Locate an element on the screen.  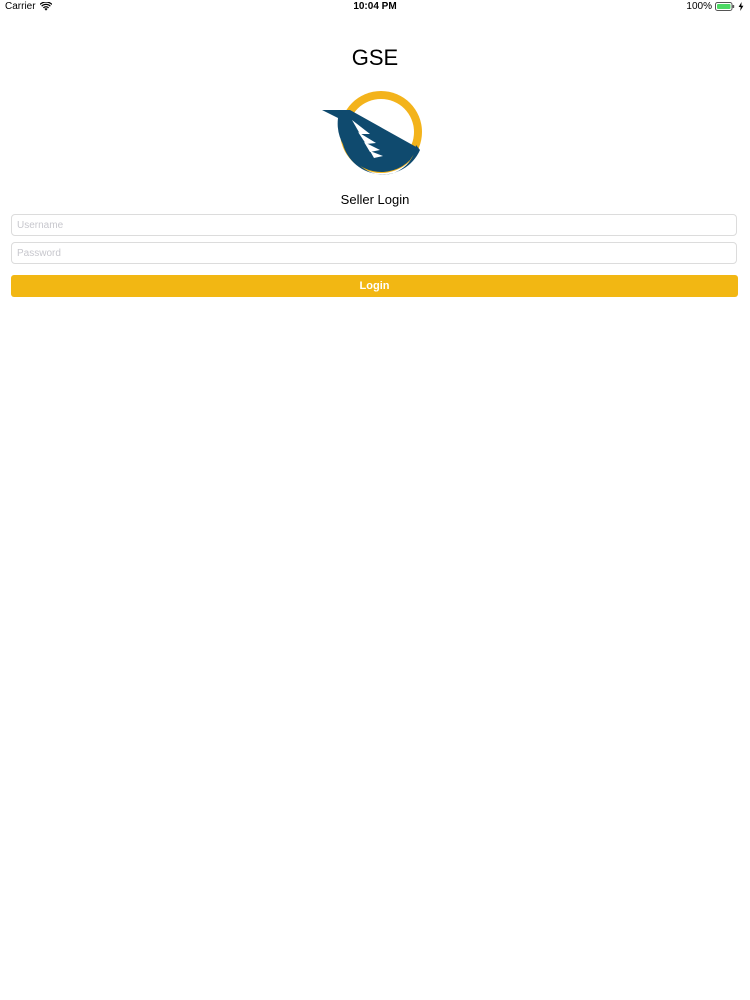
status-right: 100% is located at coordinates (715, 6).